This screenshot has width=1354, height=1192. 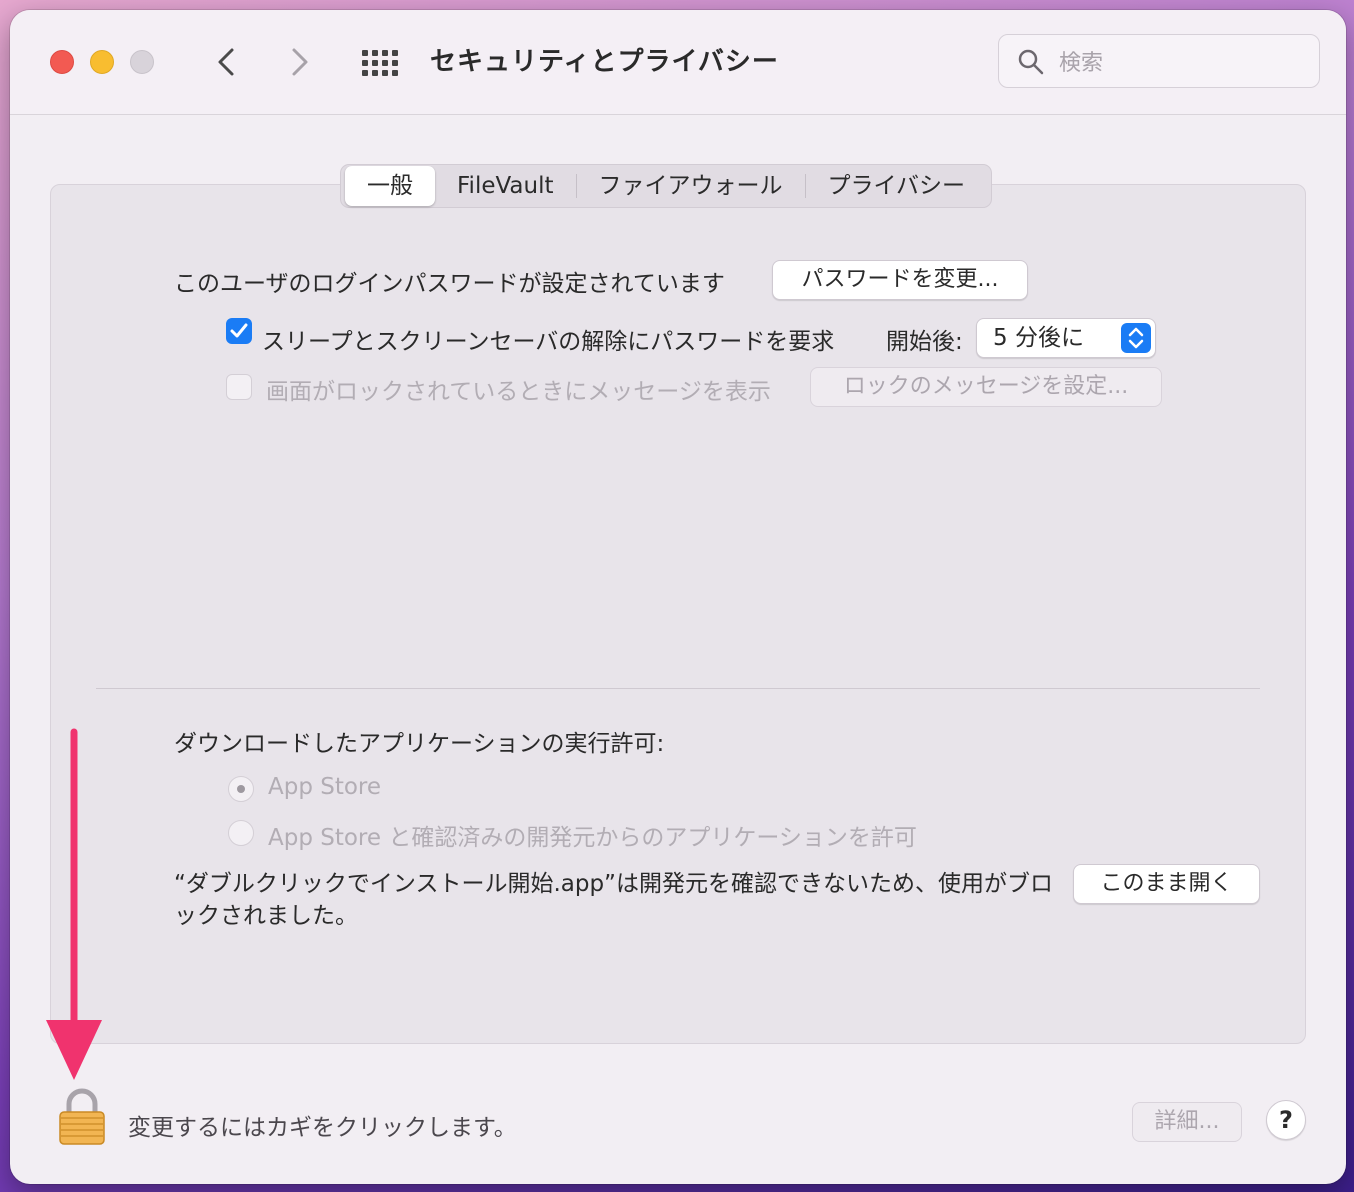 What do you see at coordinates (678, 688) in the screenshot?
I see `section-divider` at bounding box center [678, 688].